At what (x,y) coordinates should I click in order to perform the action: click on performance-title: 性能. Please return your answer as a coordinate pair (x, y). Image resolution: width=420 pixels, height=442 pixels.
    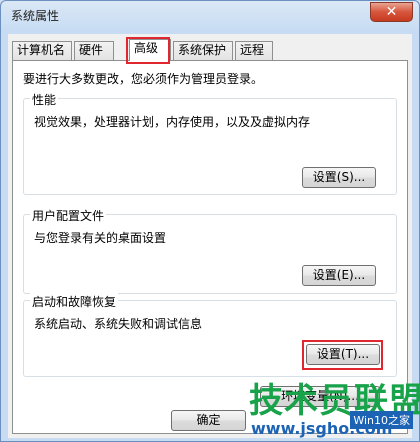
    Looking at the image, I should click on (44, 99).